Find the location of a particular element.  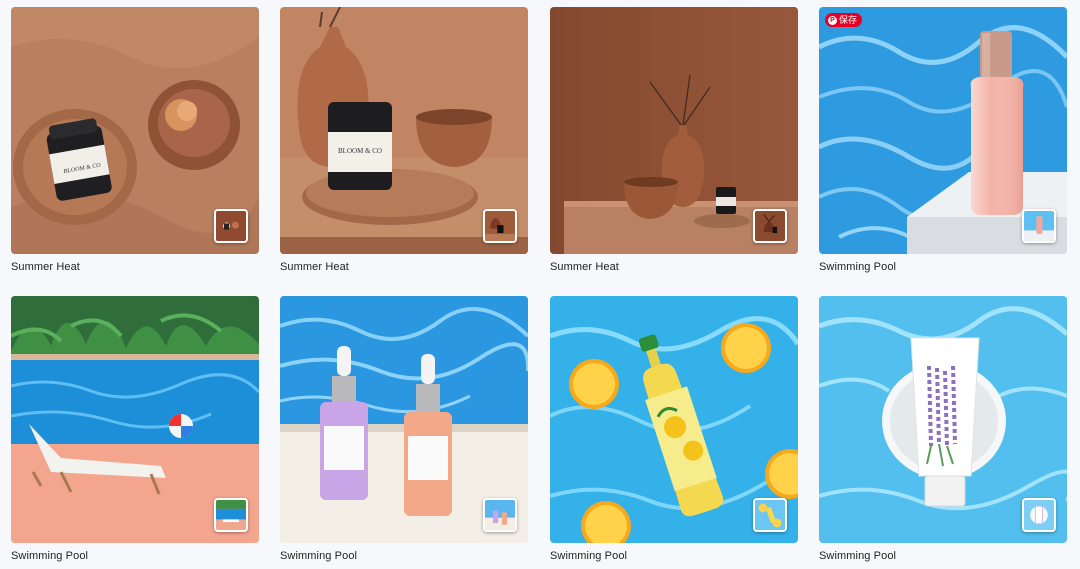

pinterest-logo-icon: P is located at coordinates (832, 20).